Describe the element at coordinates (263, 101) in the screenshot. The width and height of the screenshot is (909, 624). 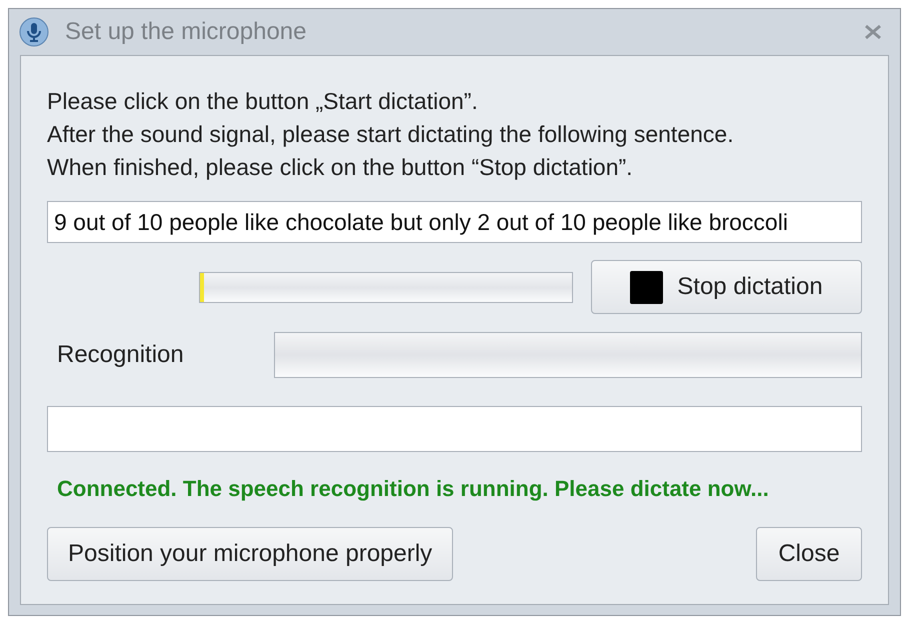
I see `instruction-text: Please click on the button „Start dictation”.` at that location.